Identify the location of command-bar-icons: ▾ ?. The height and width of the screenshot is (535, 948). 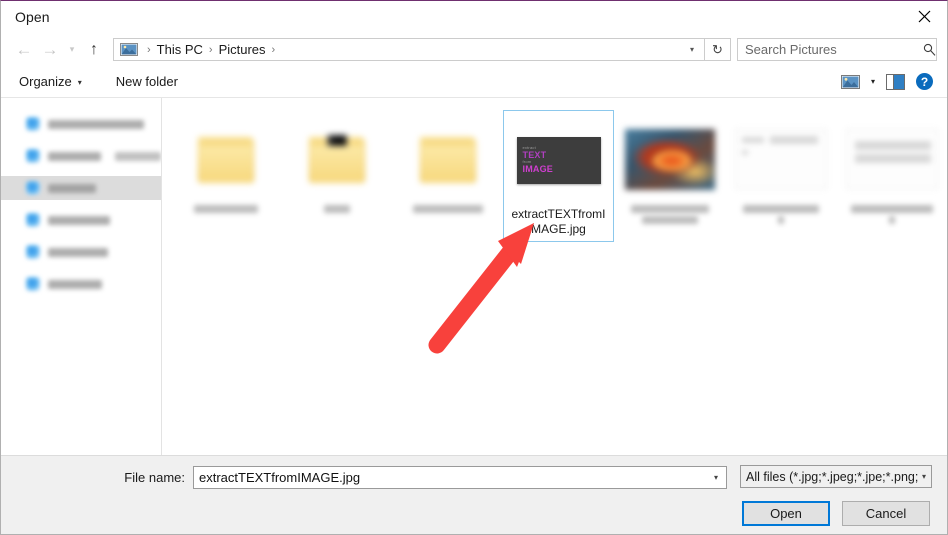
(886, 81).